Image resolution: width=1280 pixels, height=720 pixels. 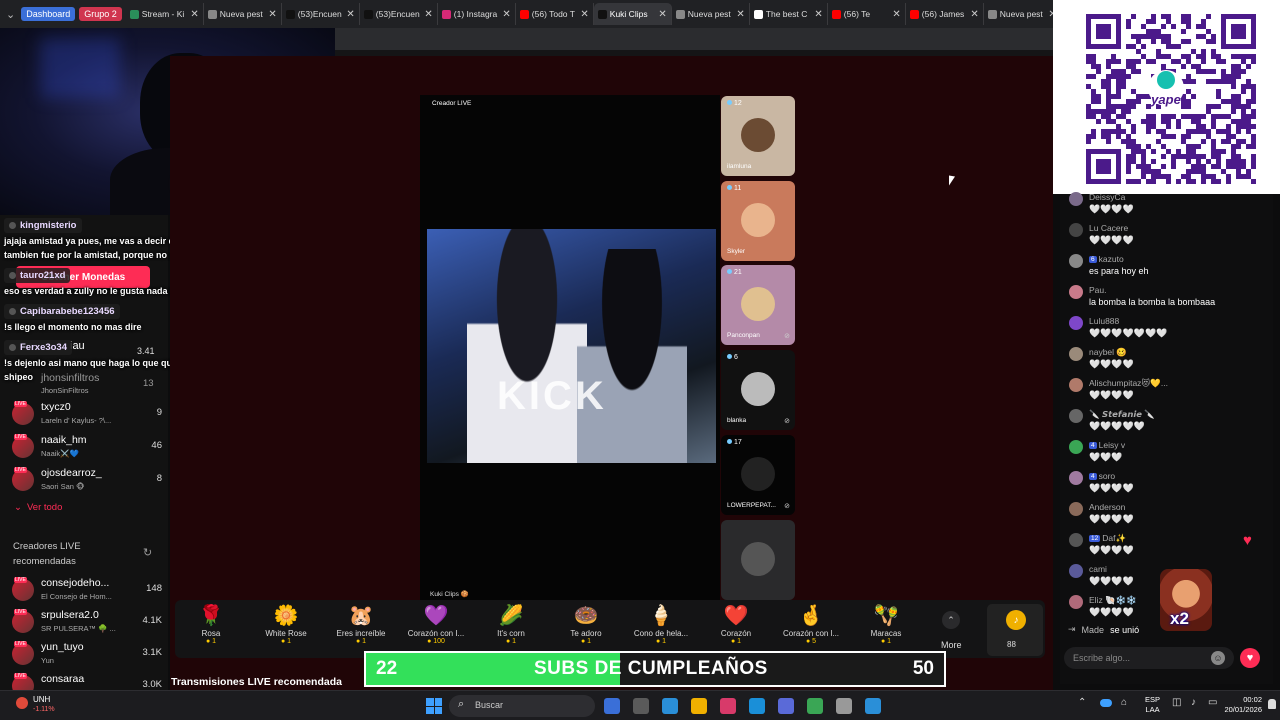 I want to click on copilot-icon, so click(x=699, y=706).